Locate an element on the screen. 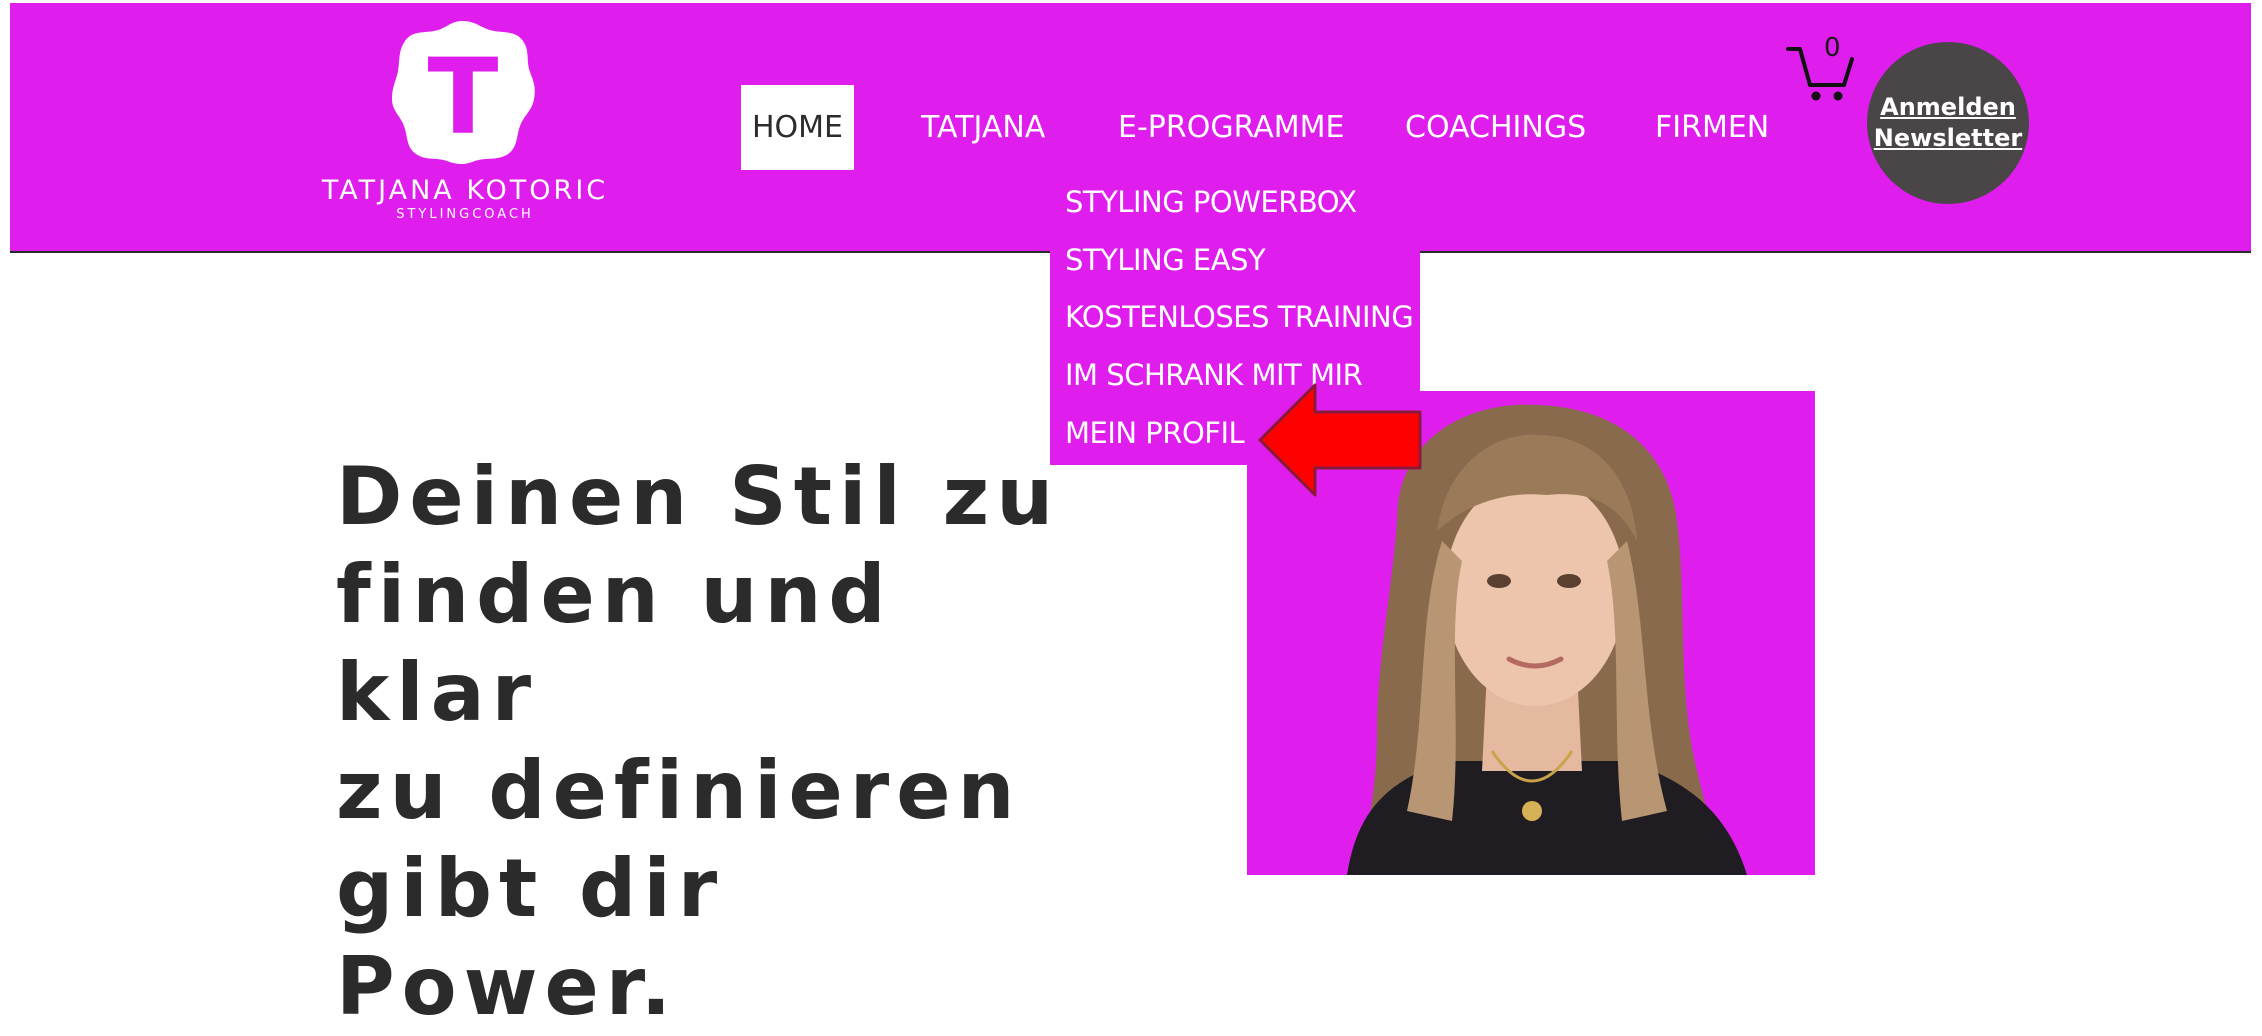  headline-line-2: finden und klar is located at coordinates (614, 643).